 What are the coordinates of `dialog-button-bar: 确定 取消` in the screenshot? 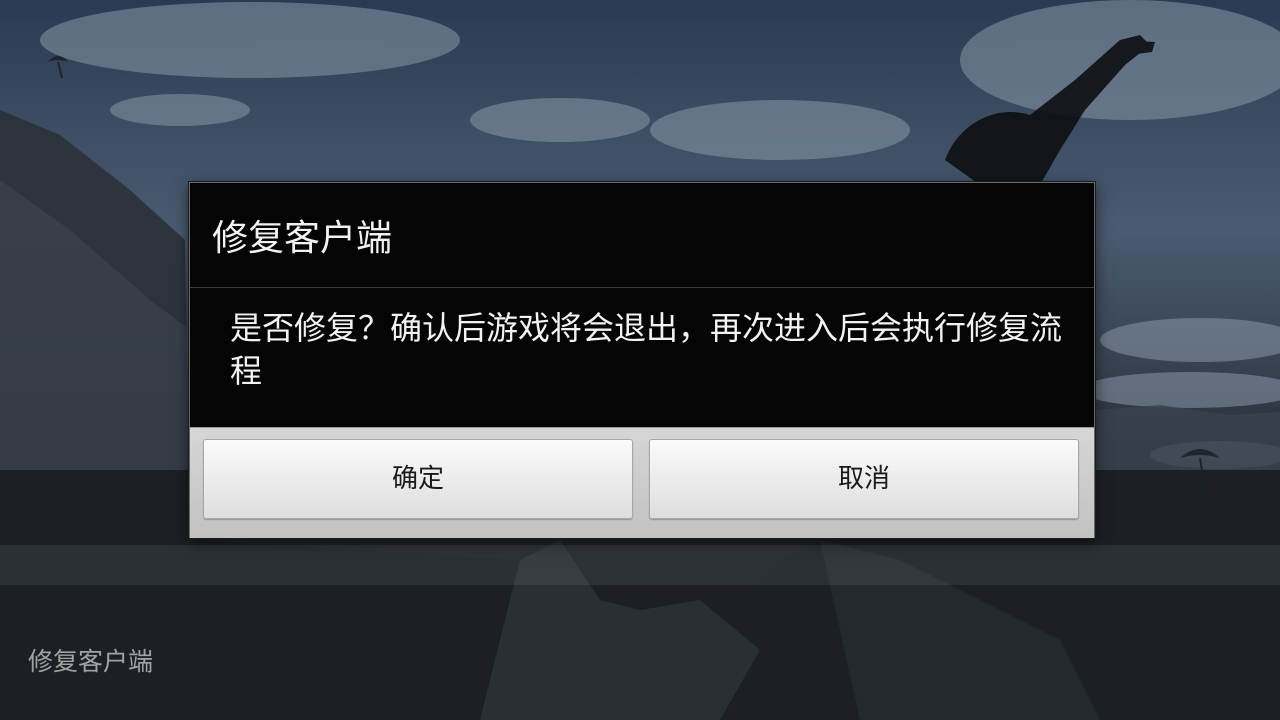 It's located at (642, 482).